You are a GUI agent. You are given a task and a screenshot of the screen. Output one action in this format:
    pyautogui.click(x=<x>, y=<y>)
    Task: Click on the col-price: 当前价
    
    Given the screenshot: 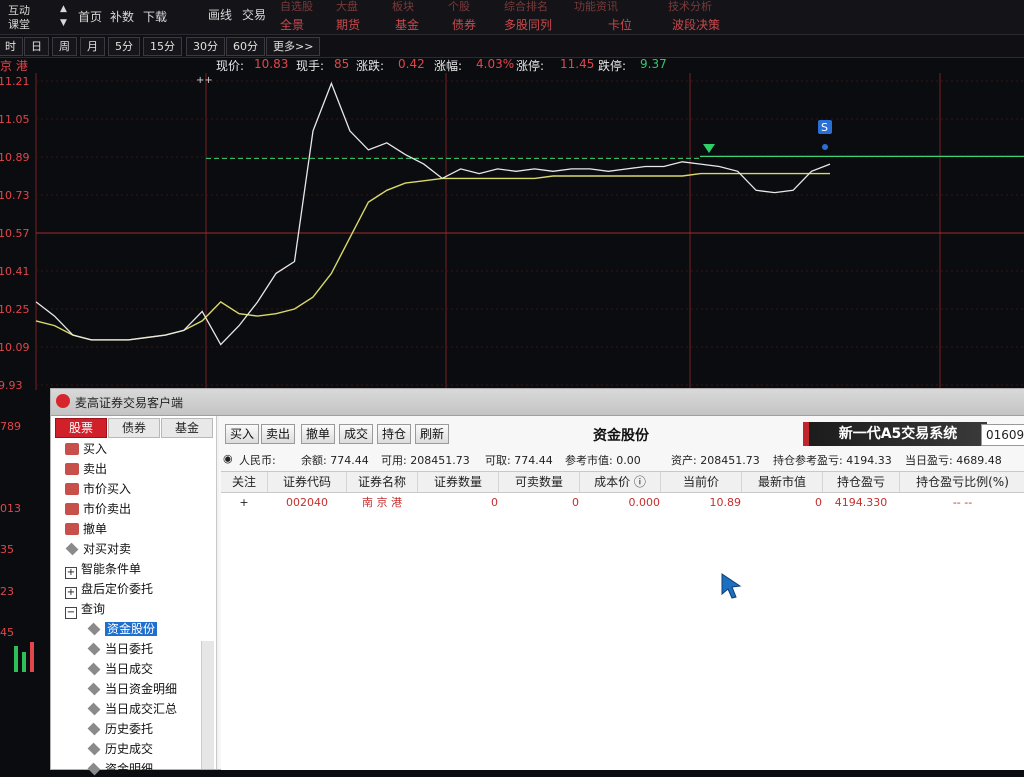 What is the action you would take?
    pyautogui.click(x=701, y=482)
    